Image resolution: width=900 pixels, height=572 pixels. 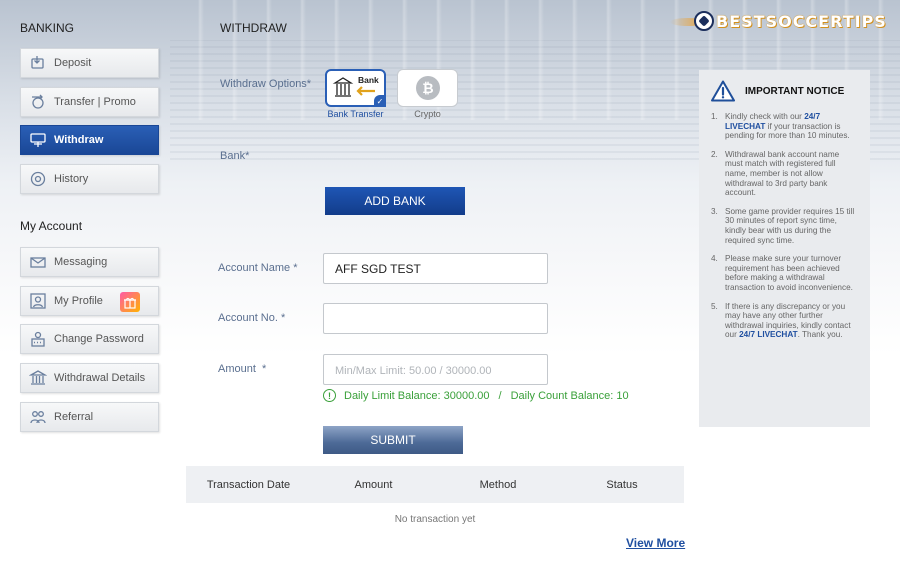 I want to click on bank-transfer-icon: Bank, so click(x=355, y=86).